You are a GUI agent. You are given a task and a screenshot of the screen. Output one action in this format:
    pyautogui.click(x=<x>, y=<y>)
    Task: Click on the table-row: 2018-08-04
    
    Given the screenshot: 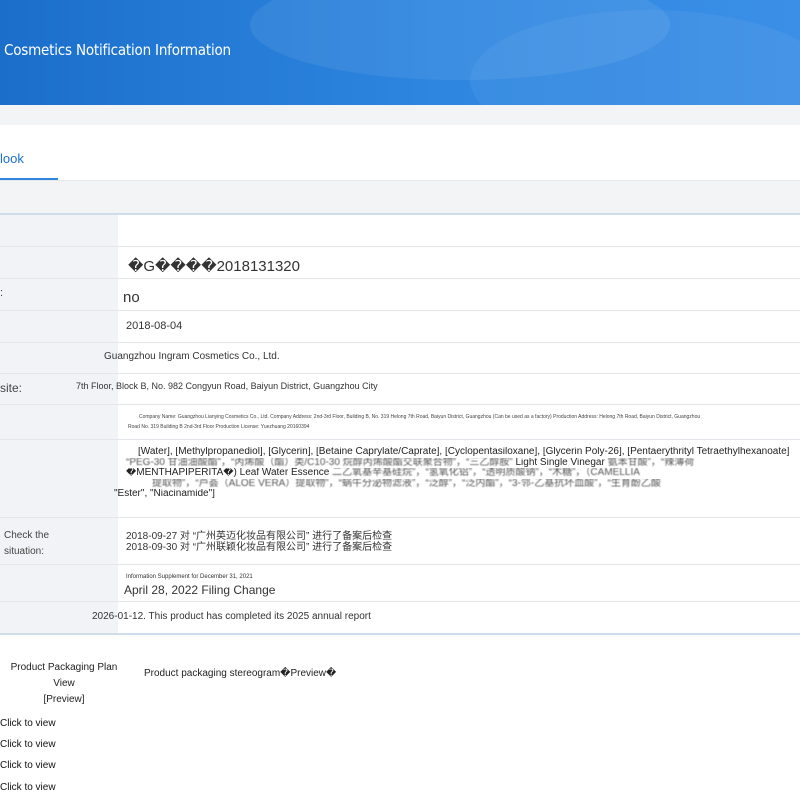 What is the action you would take?
    pyautogui.click(x=400, y=327)
    